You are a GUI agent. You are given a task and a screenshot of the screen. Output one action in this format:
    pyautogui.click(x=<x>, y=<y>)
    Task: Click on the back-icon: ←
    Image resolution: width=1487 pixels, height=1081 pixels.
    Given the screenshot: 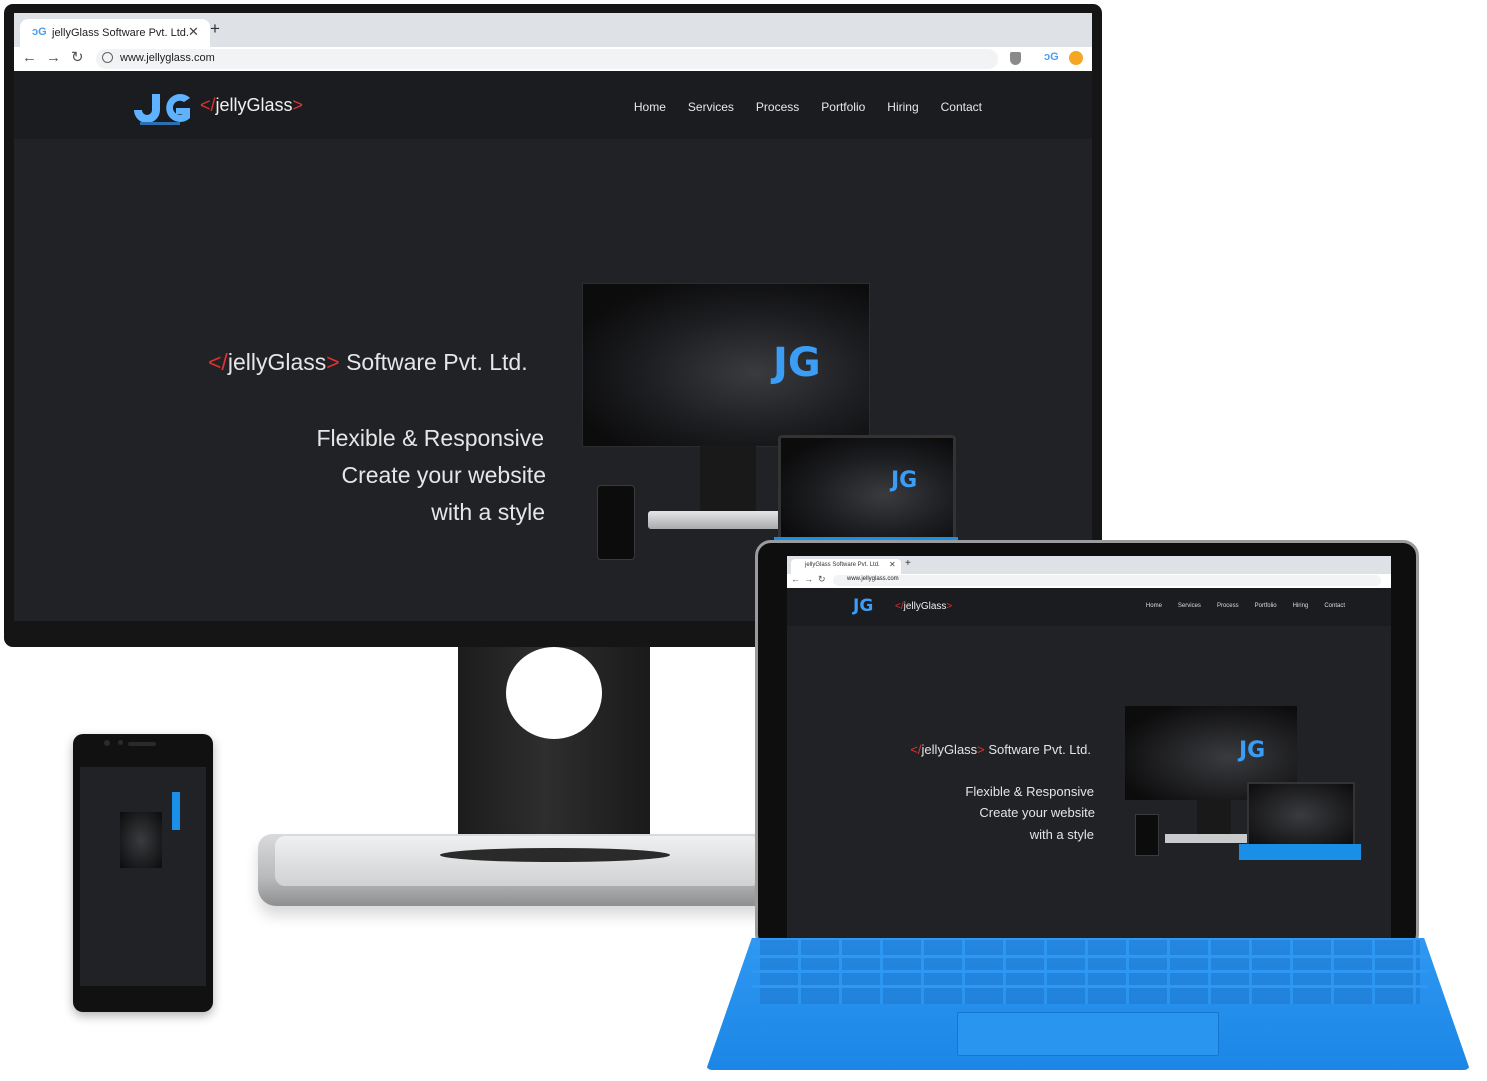 What is the action you would take?
    pyautogui.click(x=29, y=58)
    